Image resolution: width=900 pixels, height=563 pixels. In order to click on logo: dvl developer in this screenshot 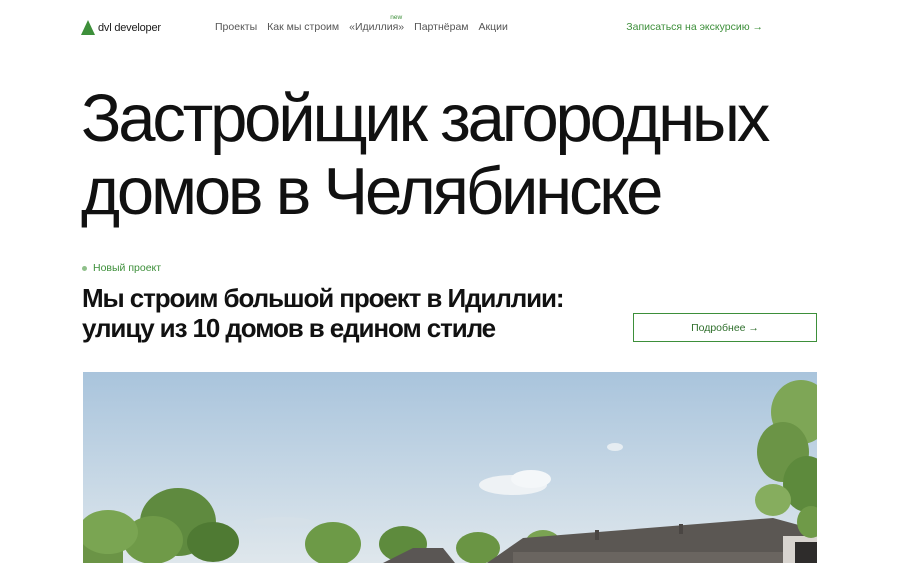, I will do `click(121, 27)`.